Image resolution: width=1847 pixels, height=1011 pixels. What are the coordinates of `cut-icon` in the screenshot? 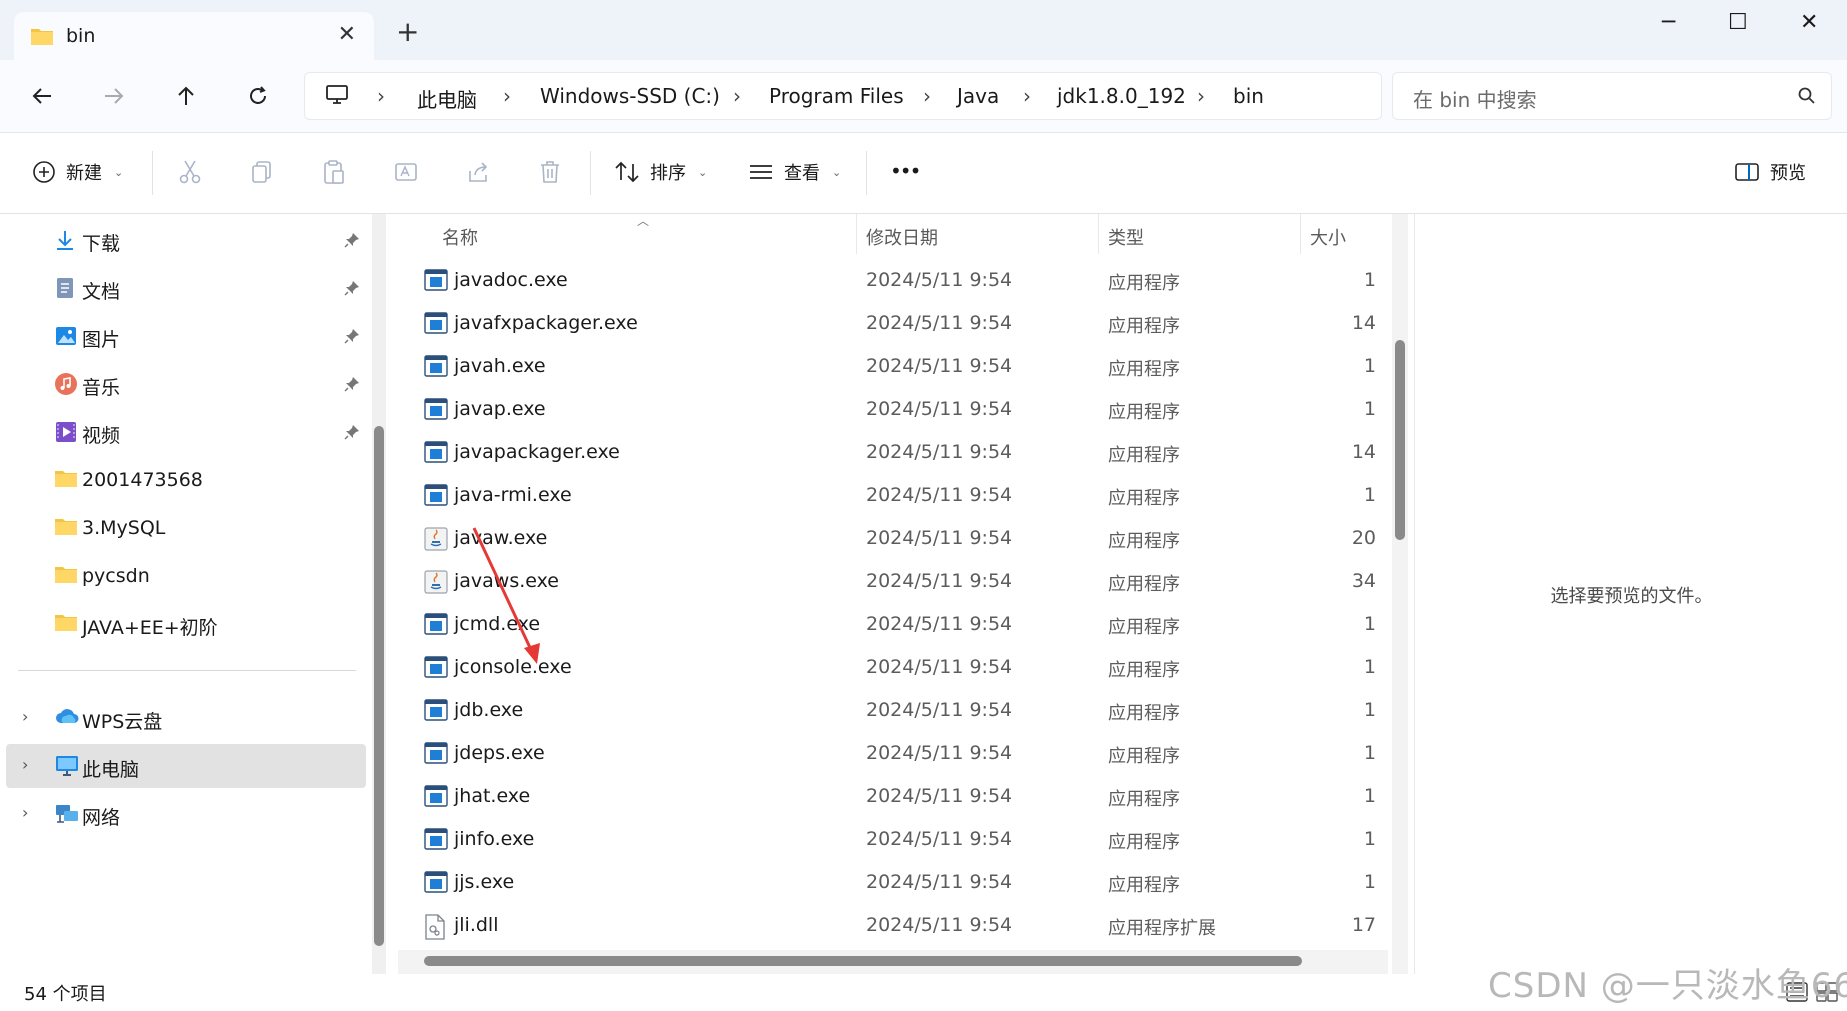 It's located at (190, 174).